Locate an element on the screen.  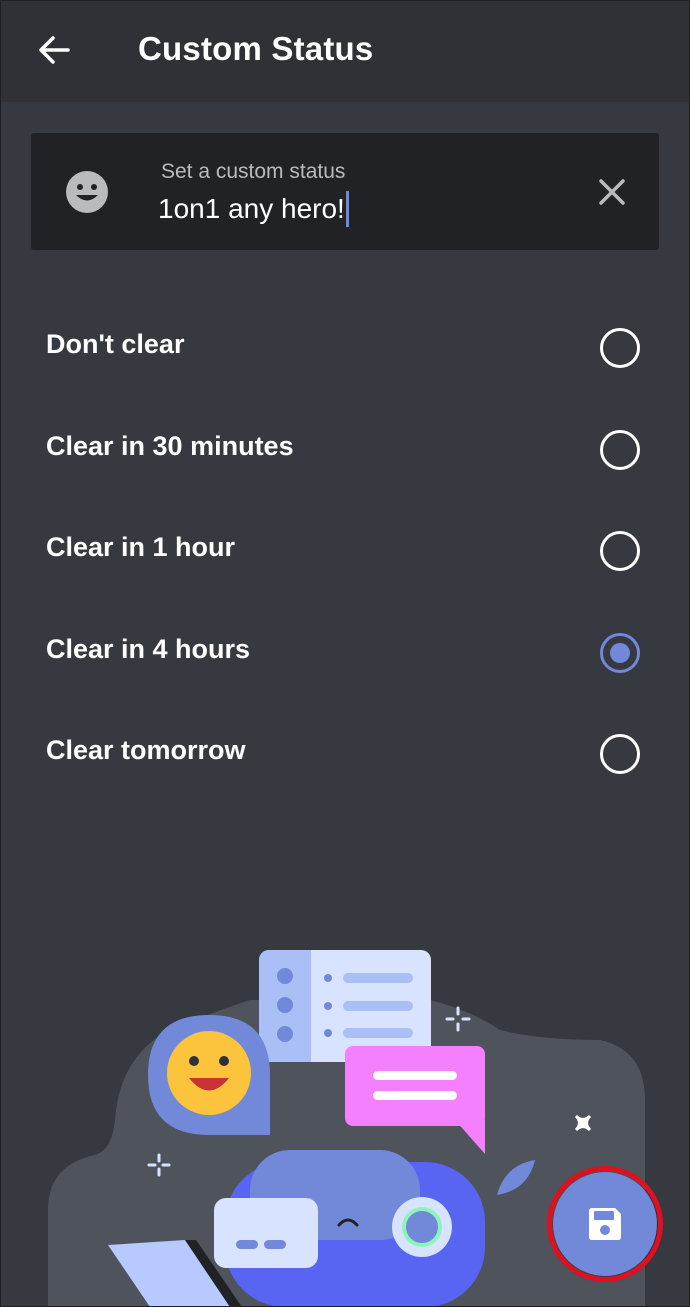
text-caret is located at coordinates (347, 209).